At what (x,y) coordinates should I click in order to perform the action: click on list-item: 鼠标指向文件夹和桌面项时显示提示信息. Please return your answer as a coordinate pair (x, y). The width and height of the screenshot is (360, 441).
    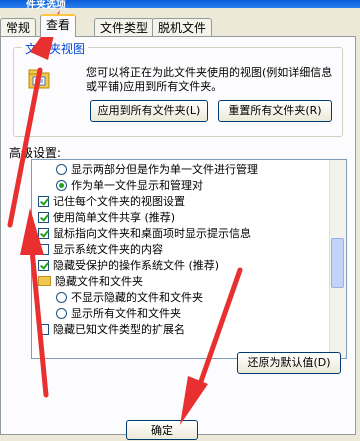
    Looking at the image, I should click on (144, 233).